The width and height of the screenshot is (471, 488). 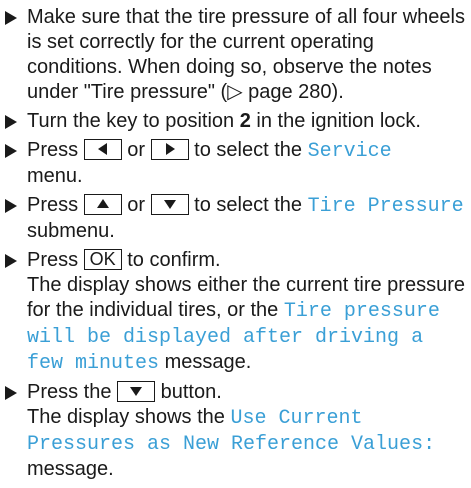 I want to click on service-menu-name: Service, so click(x=349, y=151).